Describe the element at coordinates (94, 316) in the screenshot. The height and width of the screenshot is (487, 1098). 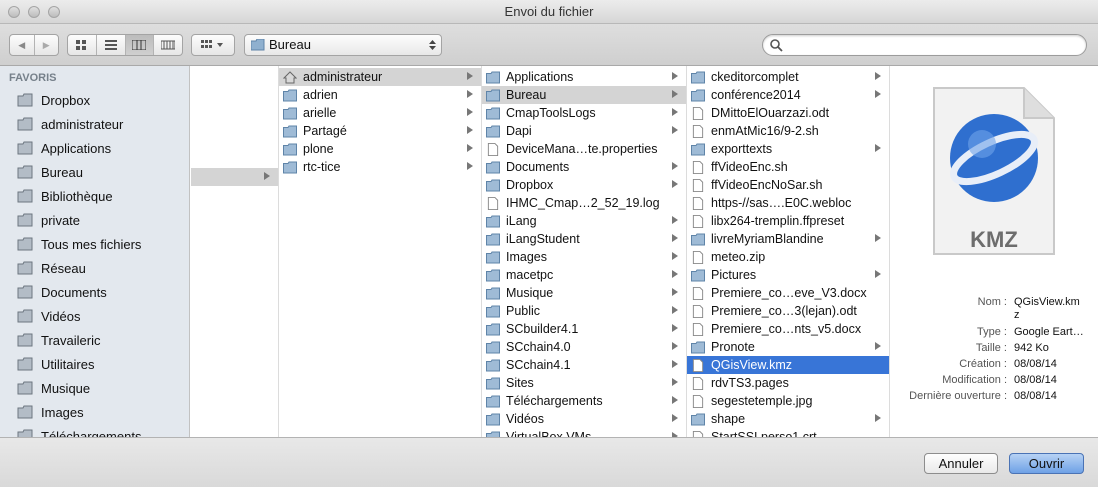
I see `sidebar-item: Vidéos` at that location.